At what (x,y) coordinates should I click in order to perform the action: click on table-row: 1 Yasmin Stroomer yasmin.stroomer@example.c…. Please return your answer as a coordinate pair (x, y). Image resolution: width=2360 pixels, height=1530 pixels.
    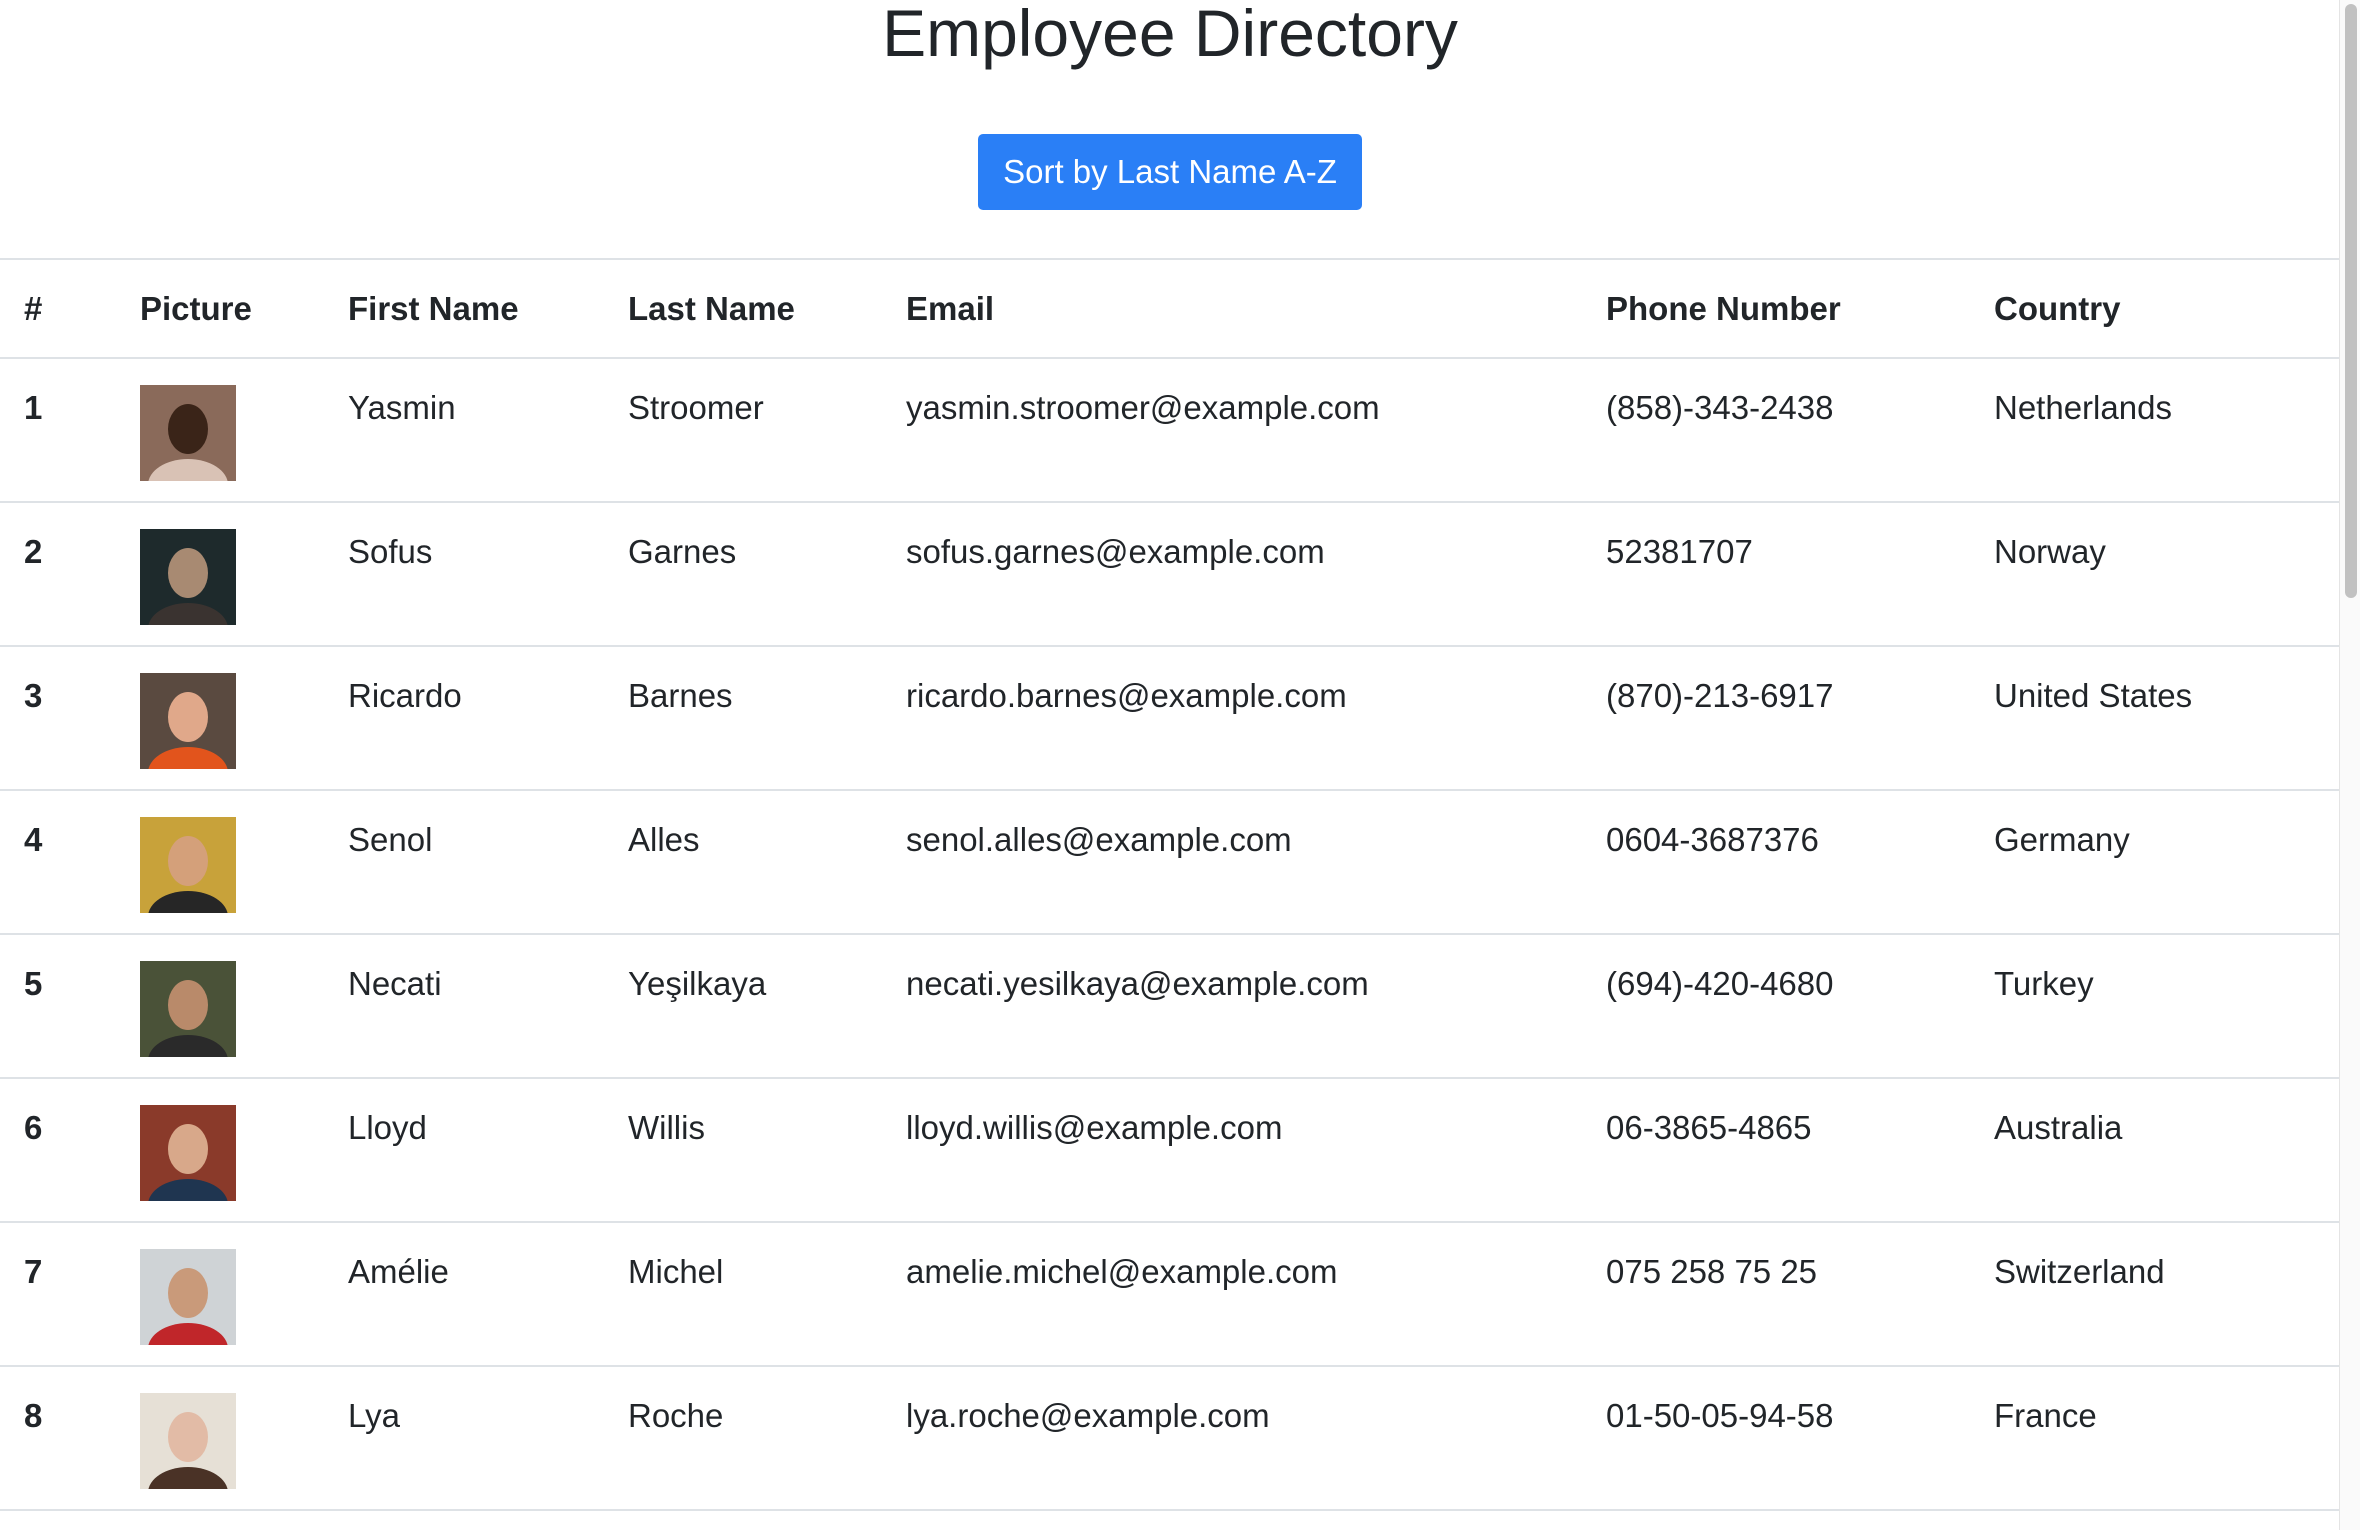
    Looking at the image, I should click on (1170, 430).